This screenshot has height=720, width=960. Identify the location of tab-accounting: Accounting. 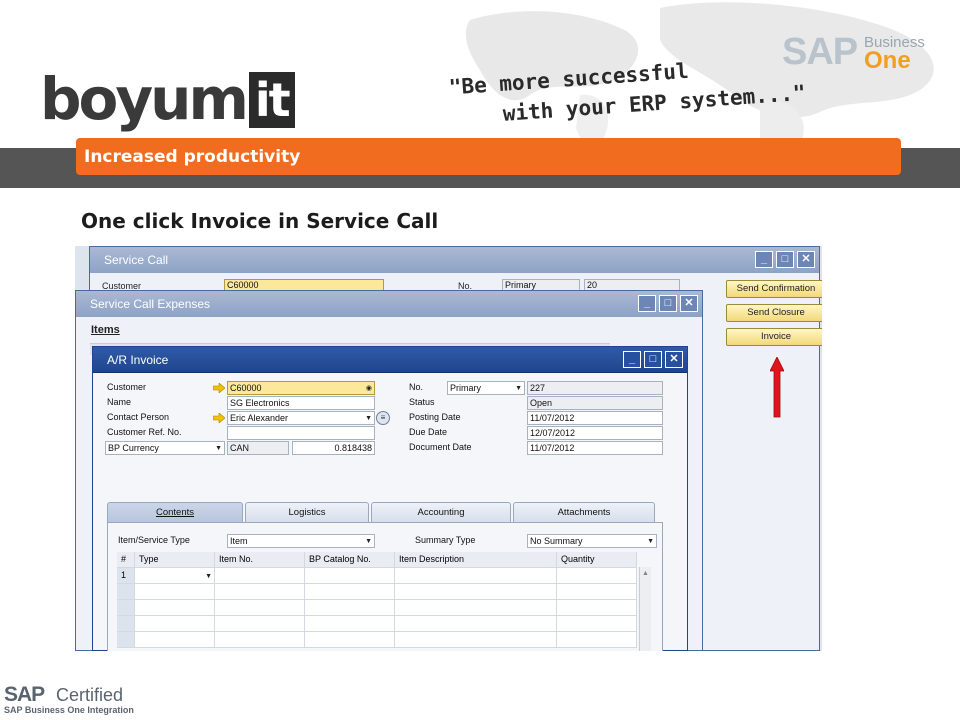
(441, 512).